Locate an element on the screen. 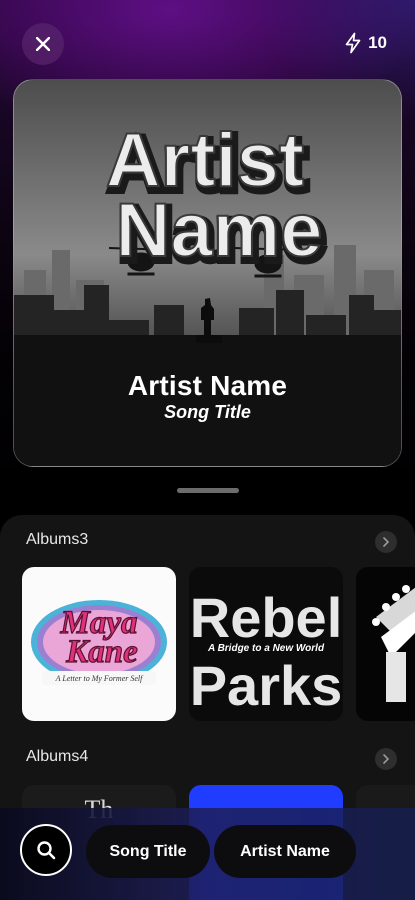  lightning-icon is located at coordinates (353, 43).